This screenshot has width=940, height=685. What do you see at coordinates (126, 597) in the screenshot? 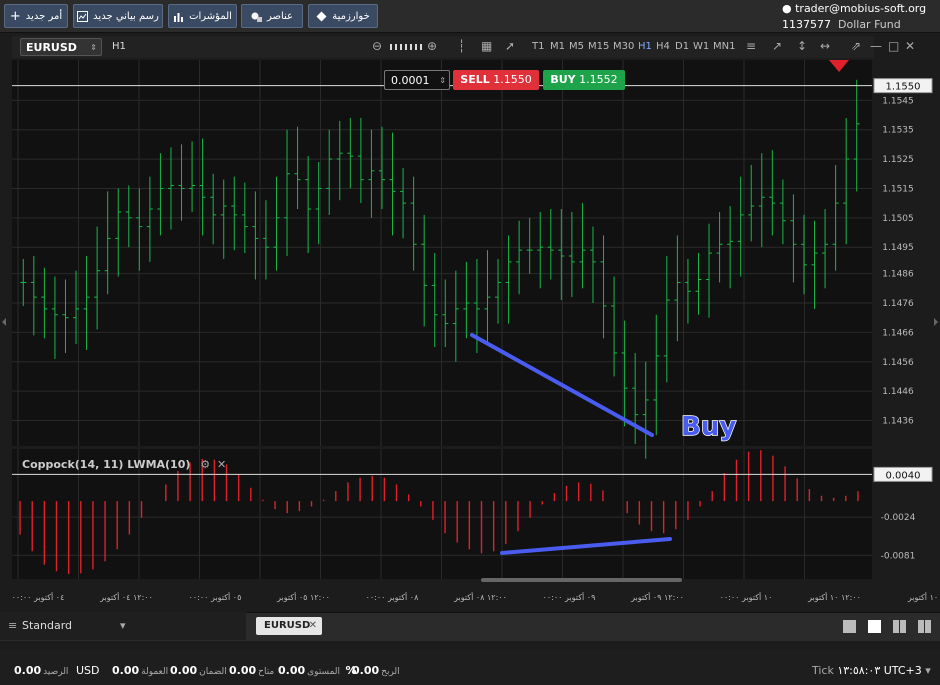
I see `time-axis-label: ١٢:٠٠ ٠٤ أكتوبر` at bounding box center [126, 597].